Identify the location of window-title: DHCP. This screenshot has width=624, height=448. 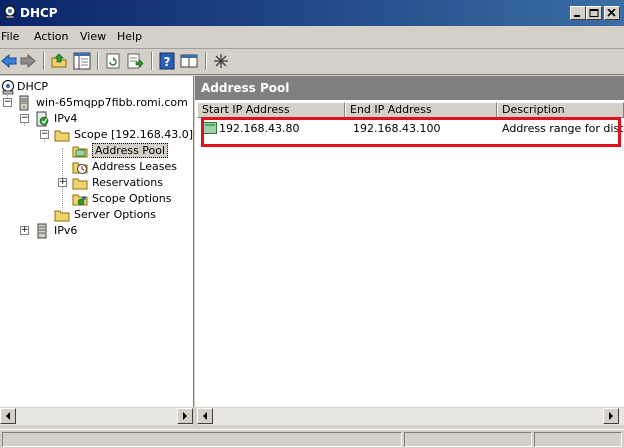
(39, 13).